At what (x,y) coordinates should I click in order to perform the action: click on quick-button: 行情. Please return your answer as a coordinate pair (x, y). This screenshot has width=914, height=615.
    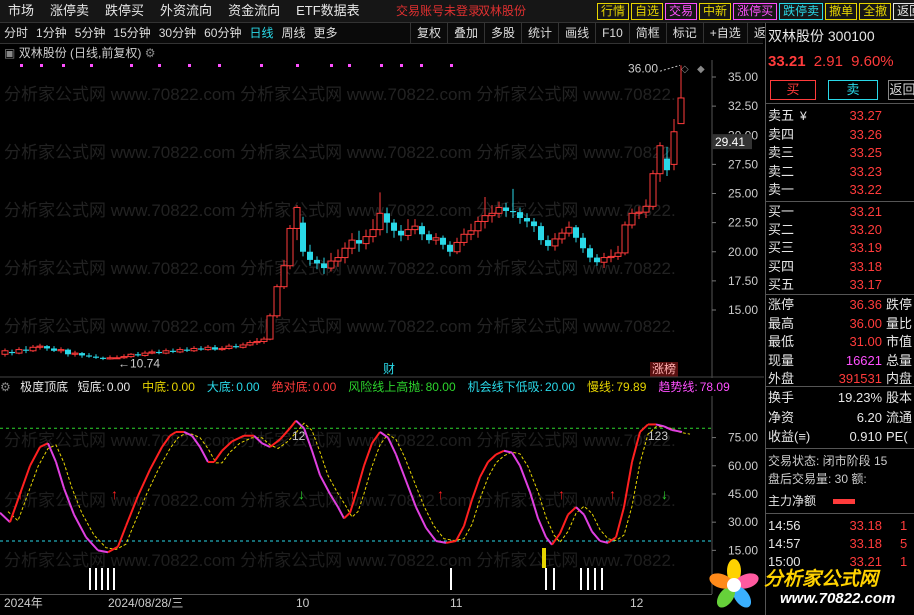
    Looking at the image, I should click on (613, 11).